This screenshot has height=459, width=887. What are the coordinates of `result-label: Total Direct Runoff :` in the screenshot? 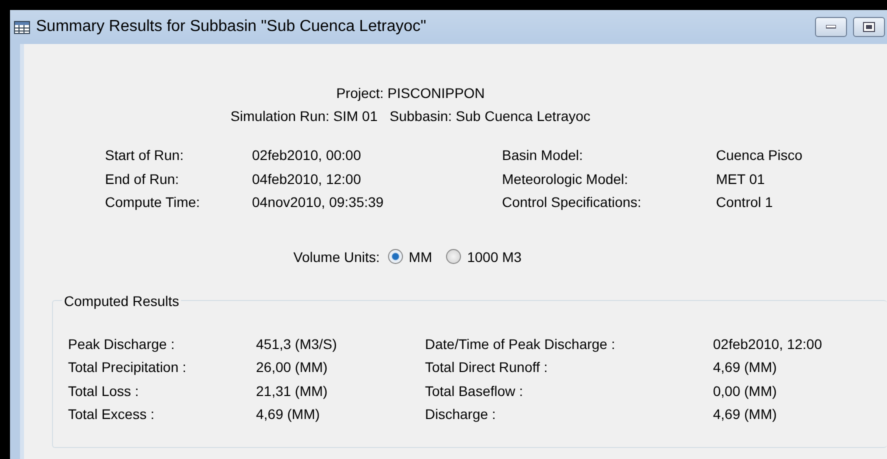 It's located at (487, 367).